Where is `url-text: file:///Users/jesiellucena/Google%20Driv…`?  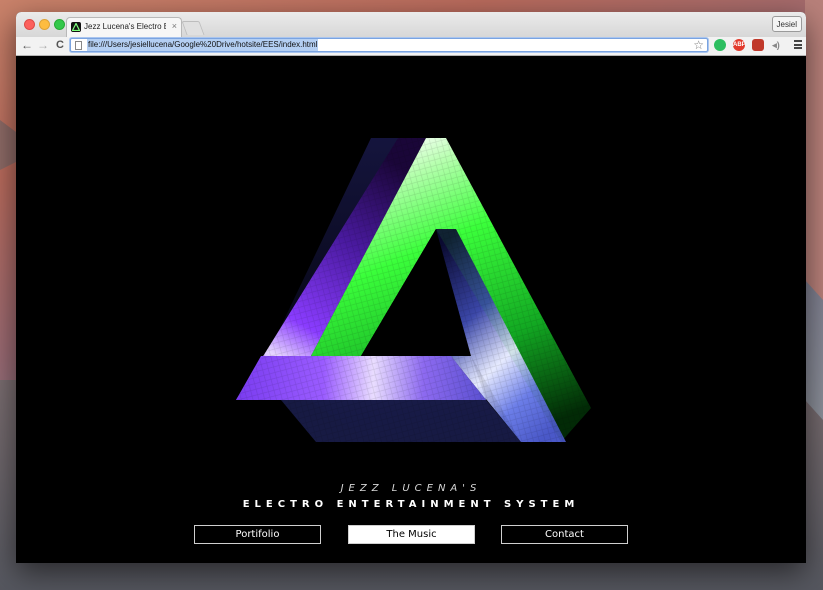
url-text: file:///Users/jesiellucena/Google%20Driv… is located at coordinates (203, 45).